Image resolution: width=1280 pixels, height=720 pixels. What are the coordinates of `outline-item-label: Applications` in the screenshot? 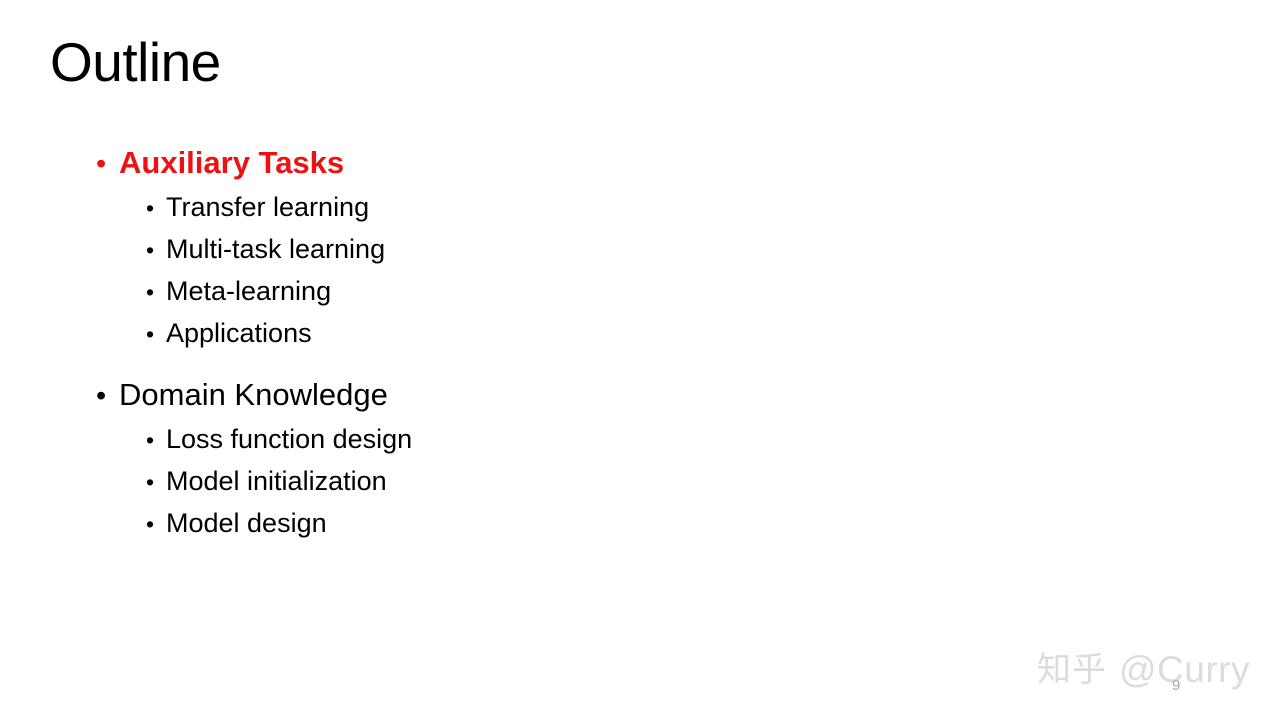 It's located at (239, 332).